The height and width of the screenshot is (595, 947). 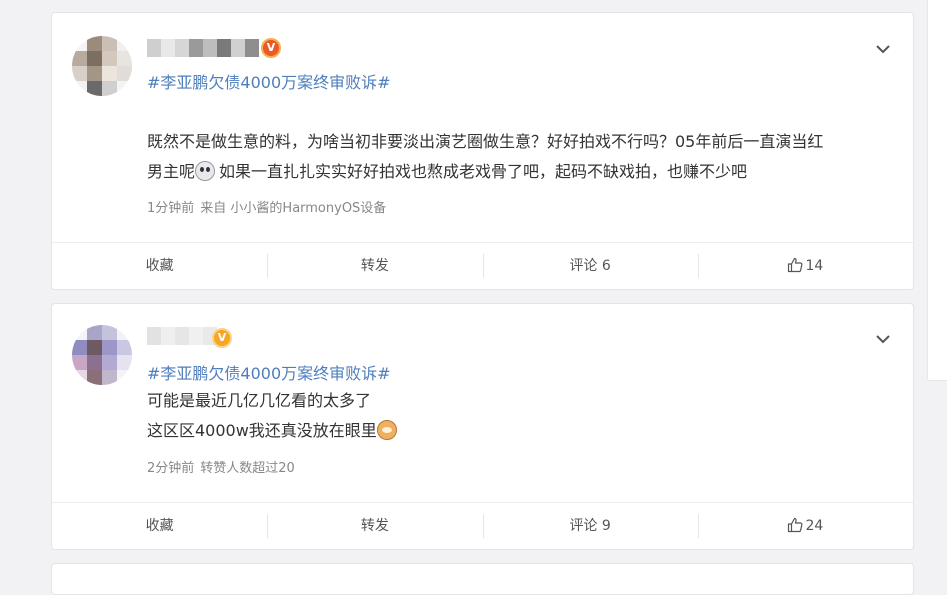 I want to click on comment-button: 评论 6, so click(x=590, y=266).